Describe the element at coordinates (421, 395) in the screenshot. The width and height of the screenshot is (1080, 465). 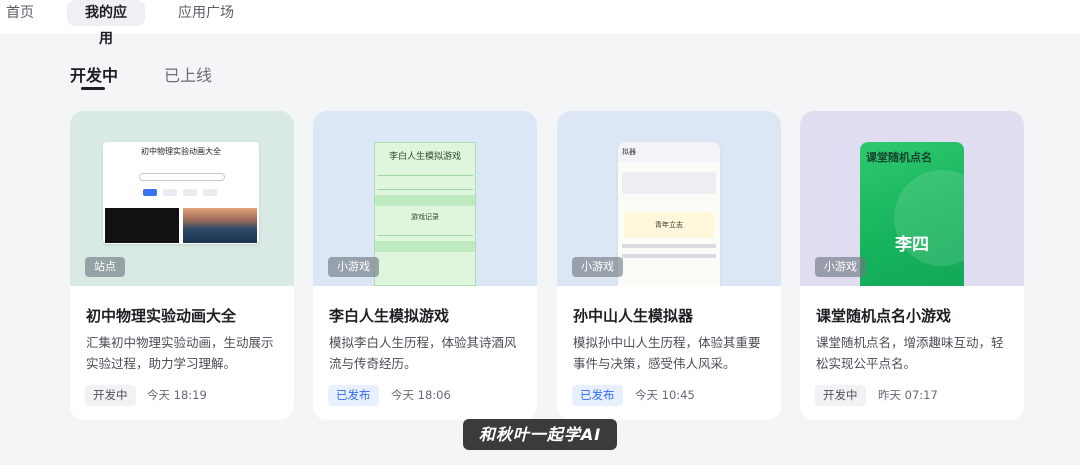
I see `updated-time: 今天 18:06` at that location.